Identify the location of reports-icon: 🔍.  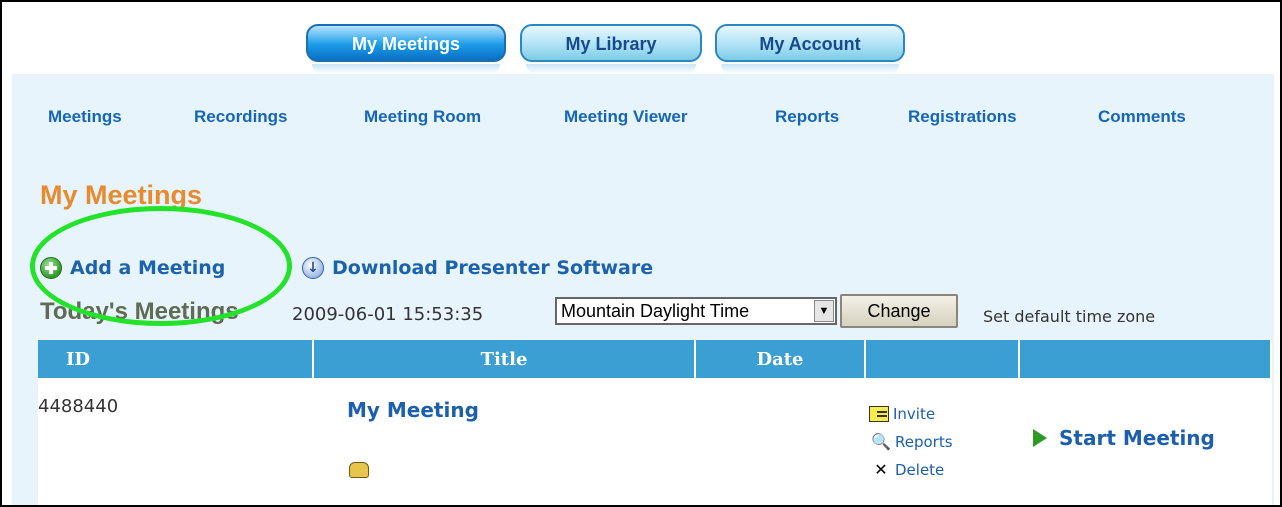
(881, 441).